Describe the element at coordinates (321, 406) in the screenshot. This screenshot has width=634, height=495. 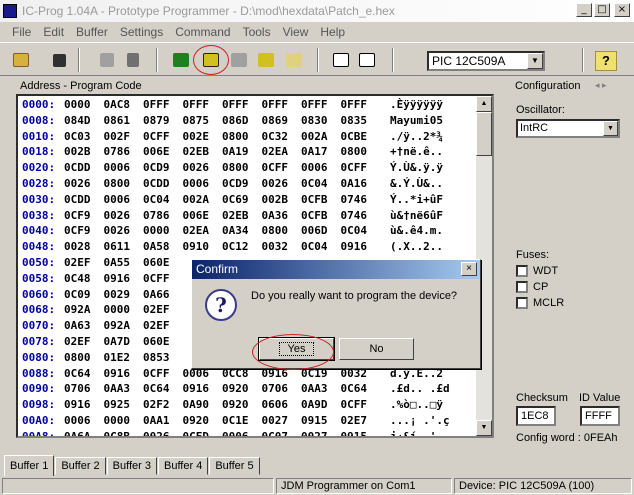
I see `code-word: 0A9D` at that location.